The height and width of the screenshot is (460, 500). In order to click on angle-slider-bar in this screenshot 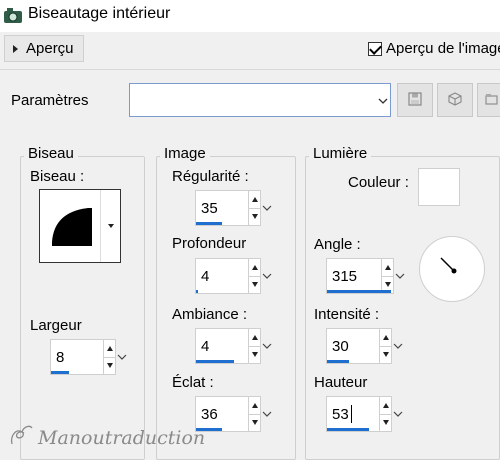, I will do `click(359, 291)`.